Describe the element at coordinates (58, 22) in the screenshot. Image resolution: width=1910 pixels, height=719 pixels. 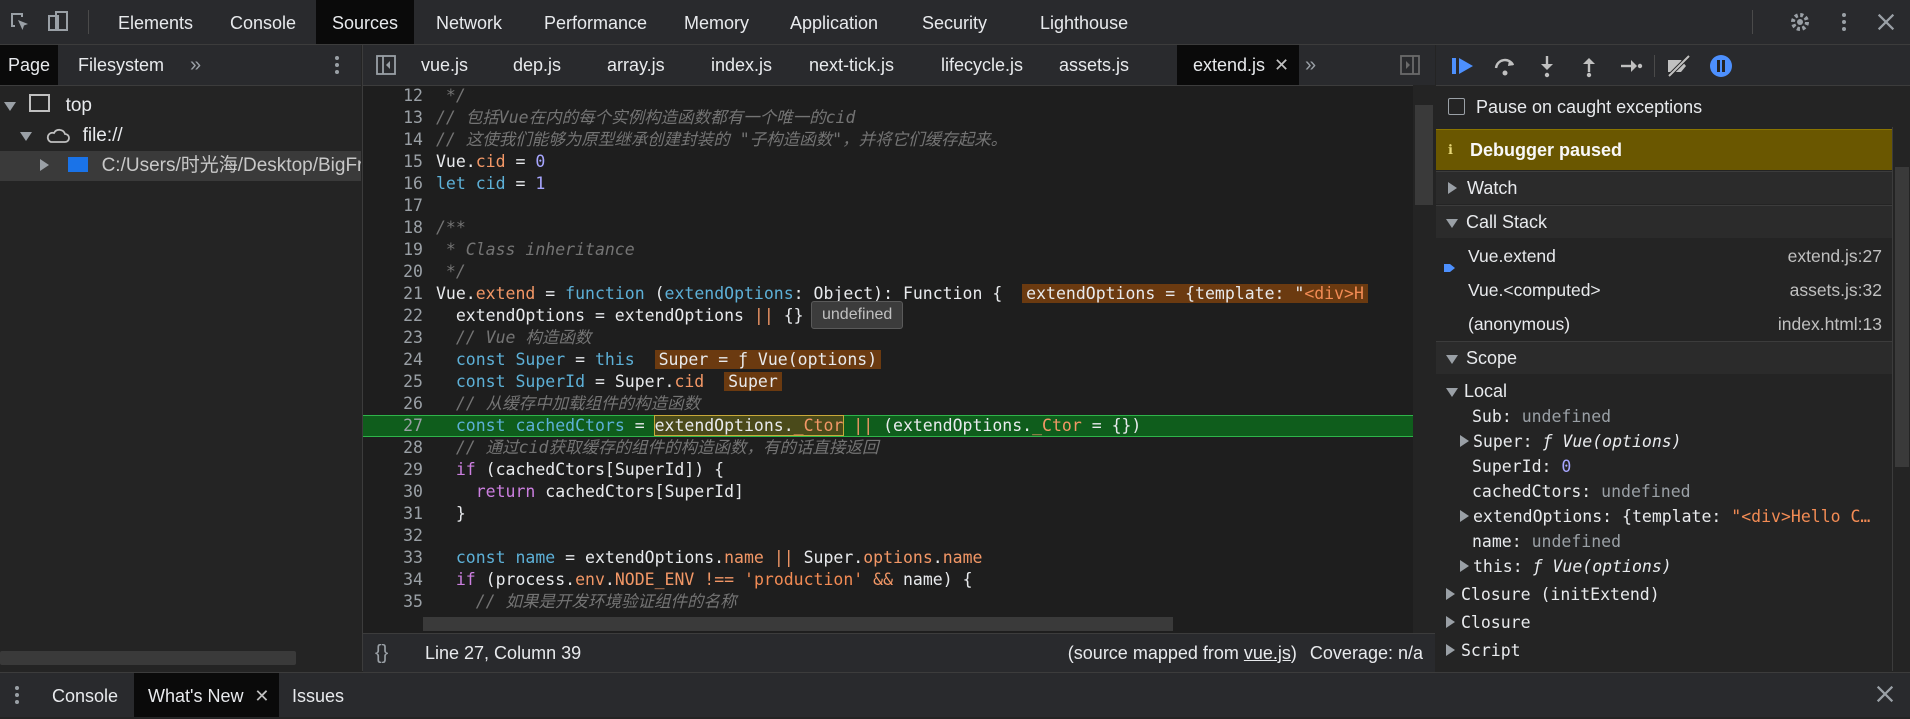
I see `device-toolbar-icon` at that location.